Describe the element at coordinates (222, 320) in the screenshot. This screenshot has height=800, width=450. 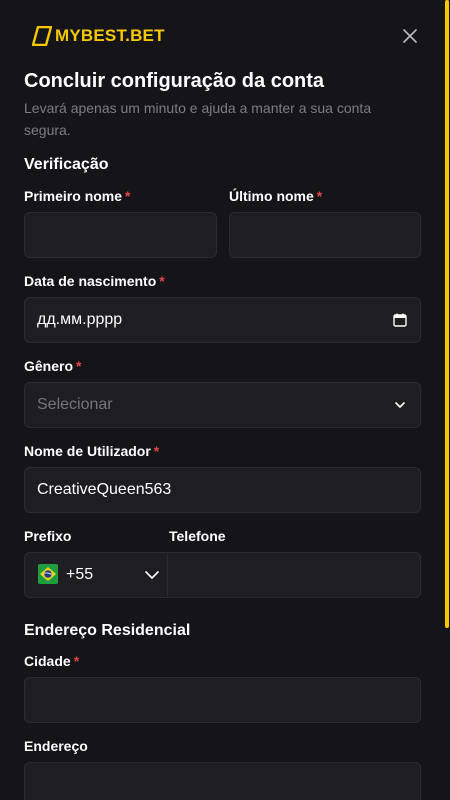
I see `birth-date-field: дд.мм.рррр` at that location.